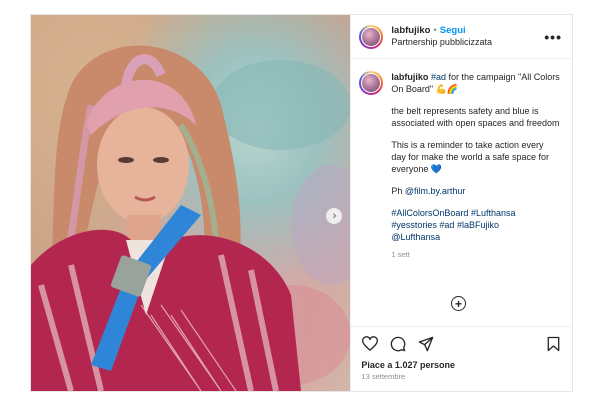 The width and height of the screenshot is (600, 400). I want to click on partnership-label: Partnership pubblicizzata, so click(467, 42).